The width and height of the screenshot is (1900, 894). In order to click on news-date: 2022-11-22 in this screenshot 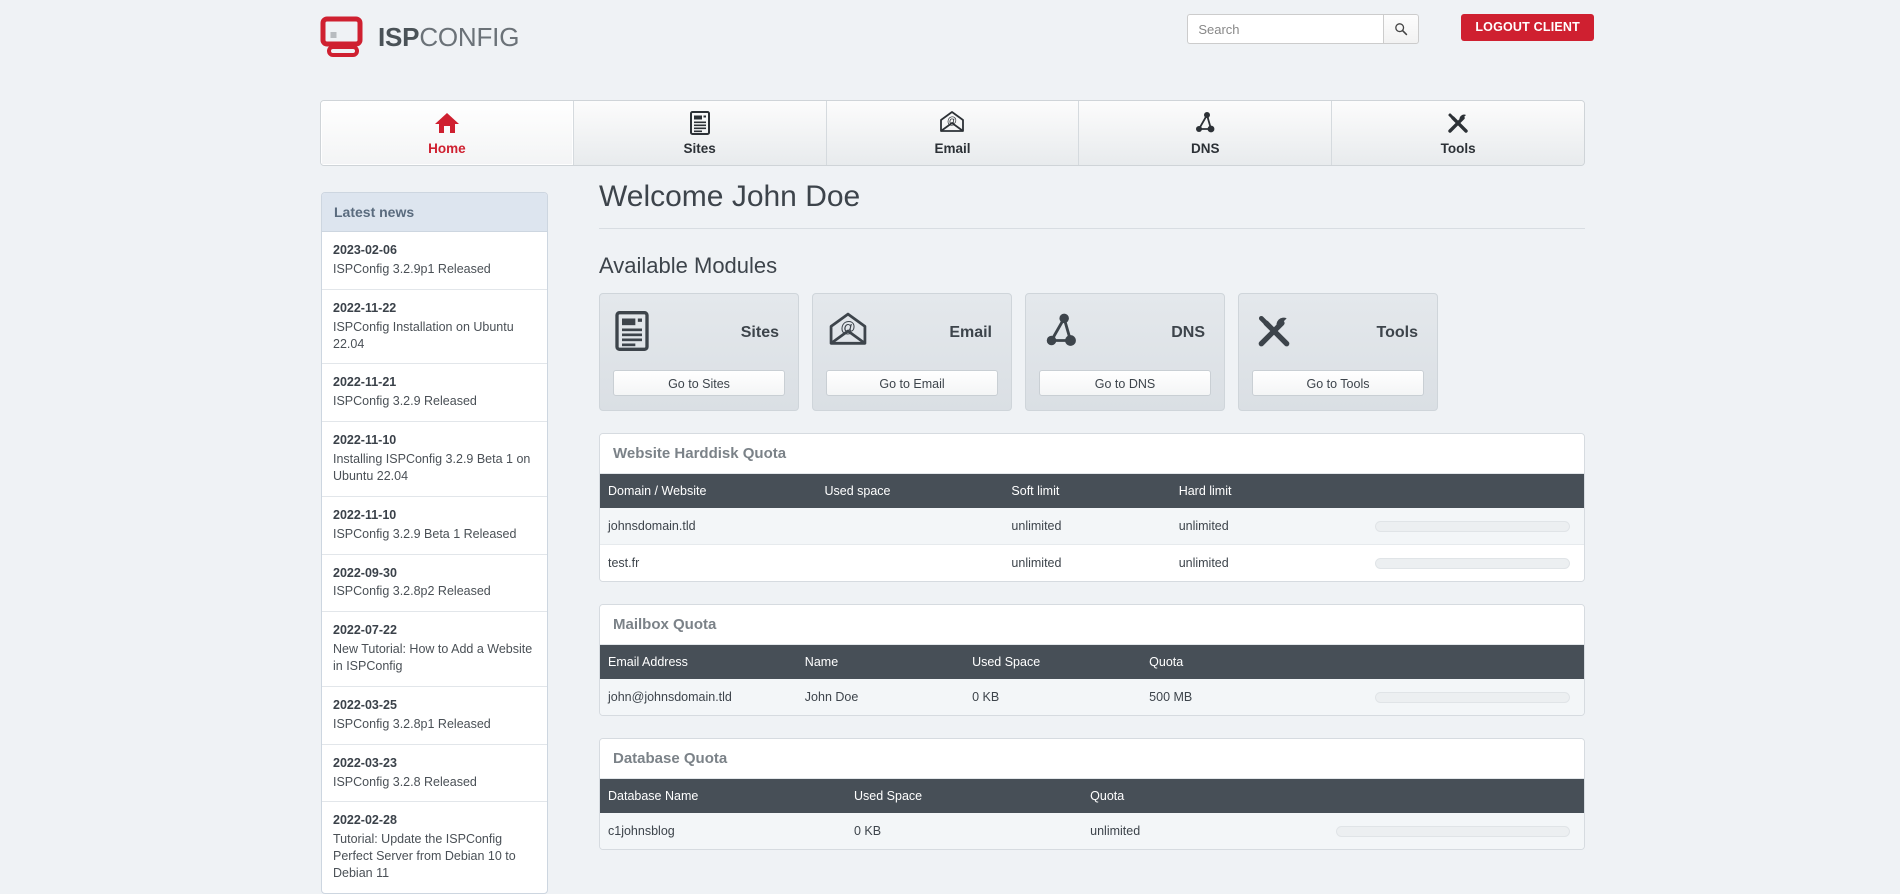, I will do `click(365, 307)`.